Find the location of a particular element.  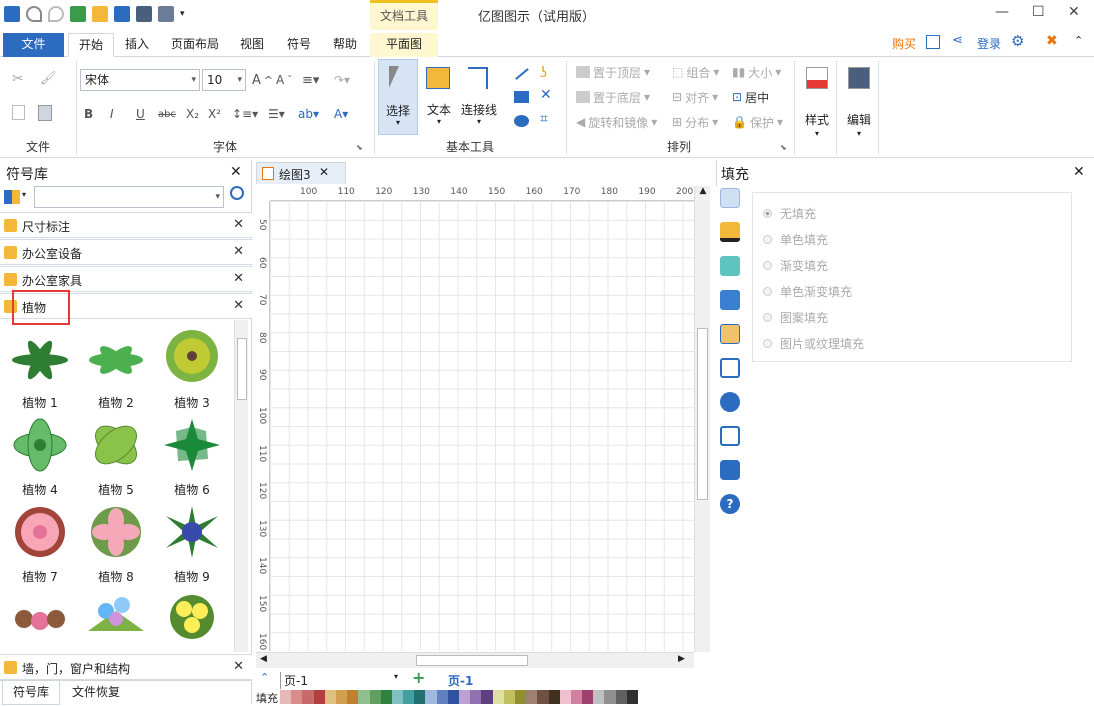

page-bar-expand-icon: ⌃ is located at coordinates (264, 677).